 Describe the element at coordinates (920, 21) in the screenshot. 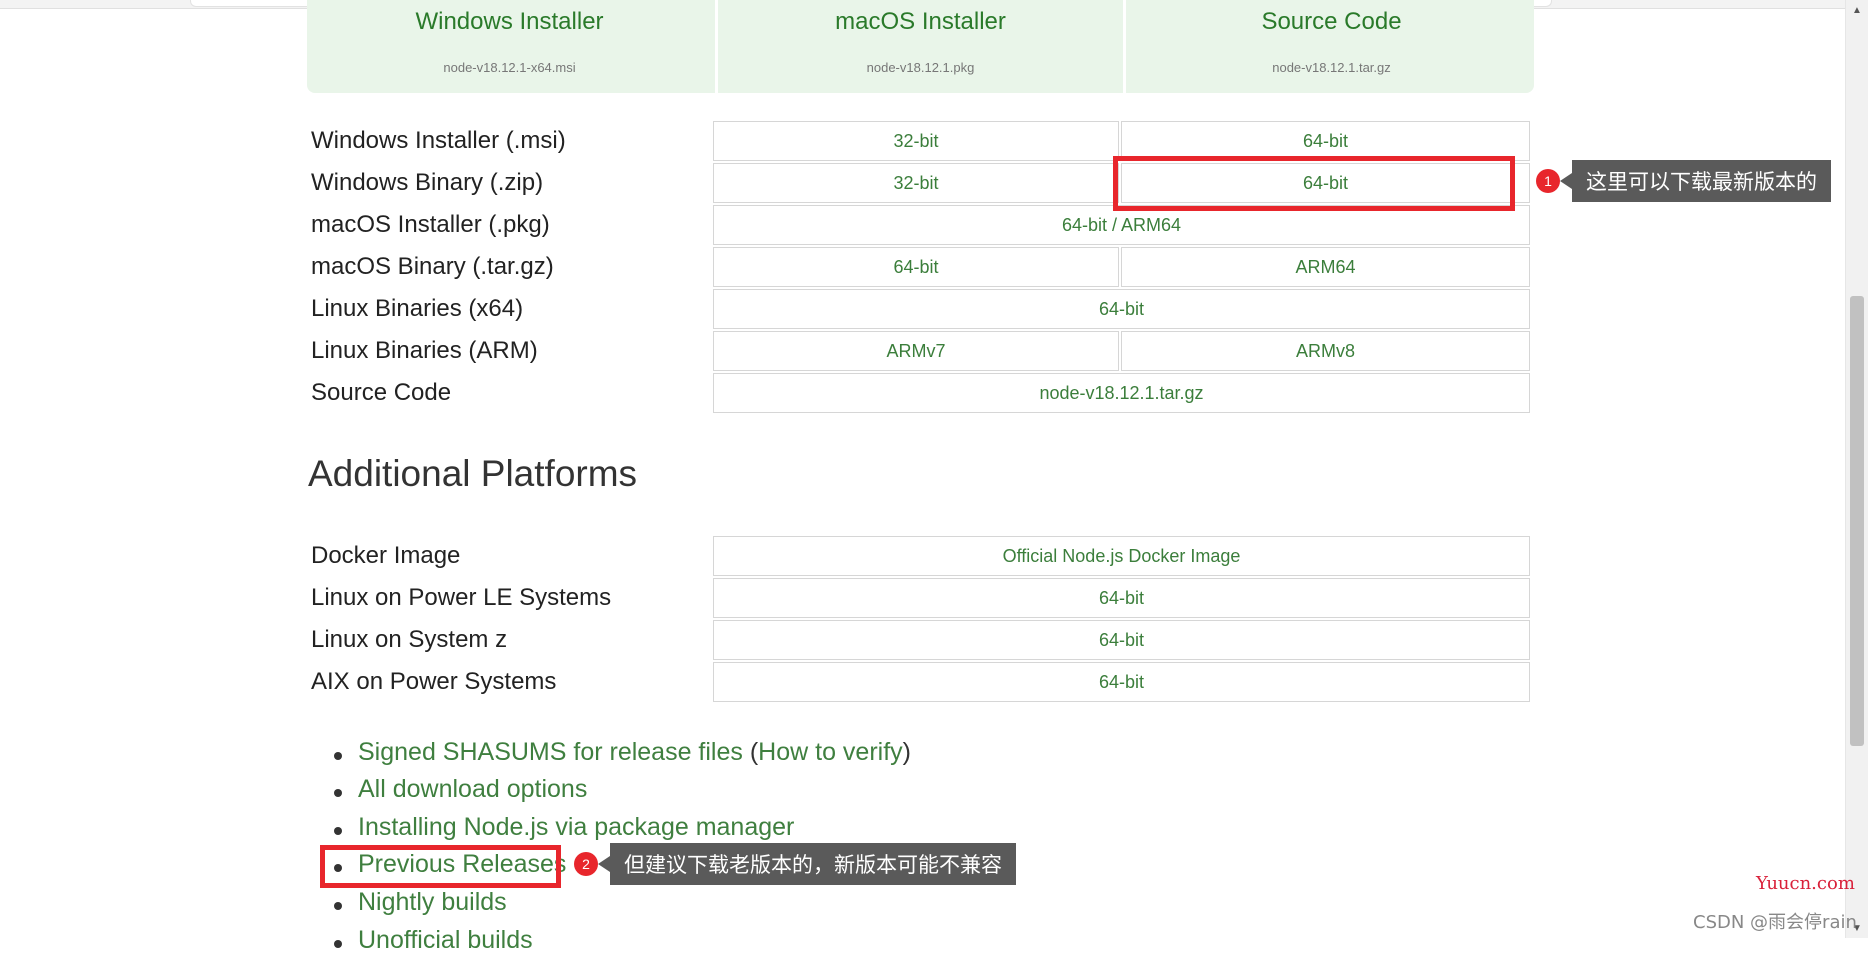

I see `hero-title: macOS Installer` at that location.